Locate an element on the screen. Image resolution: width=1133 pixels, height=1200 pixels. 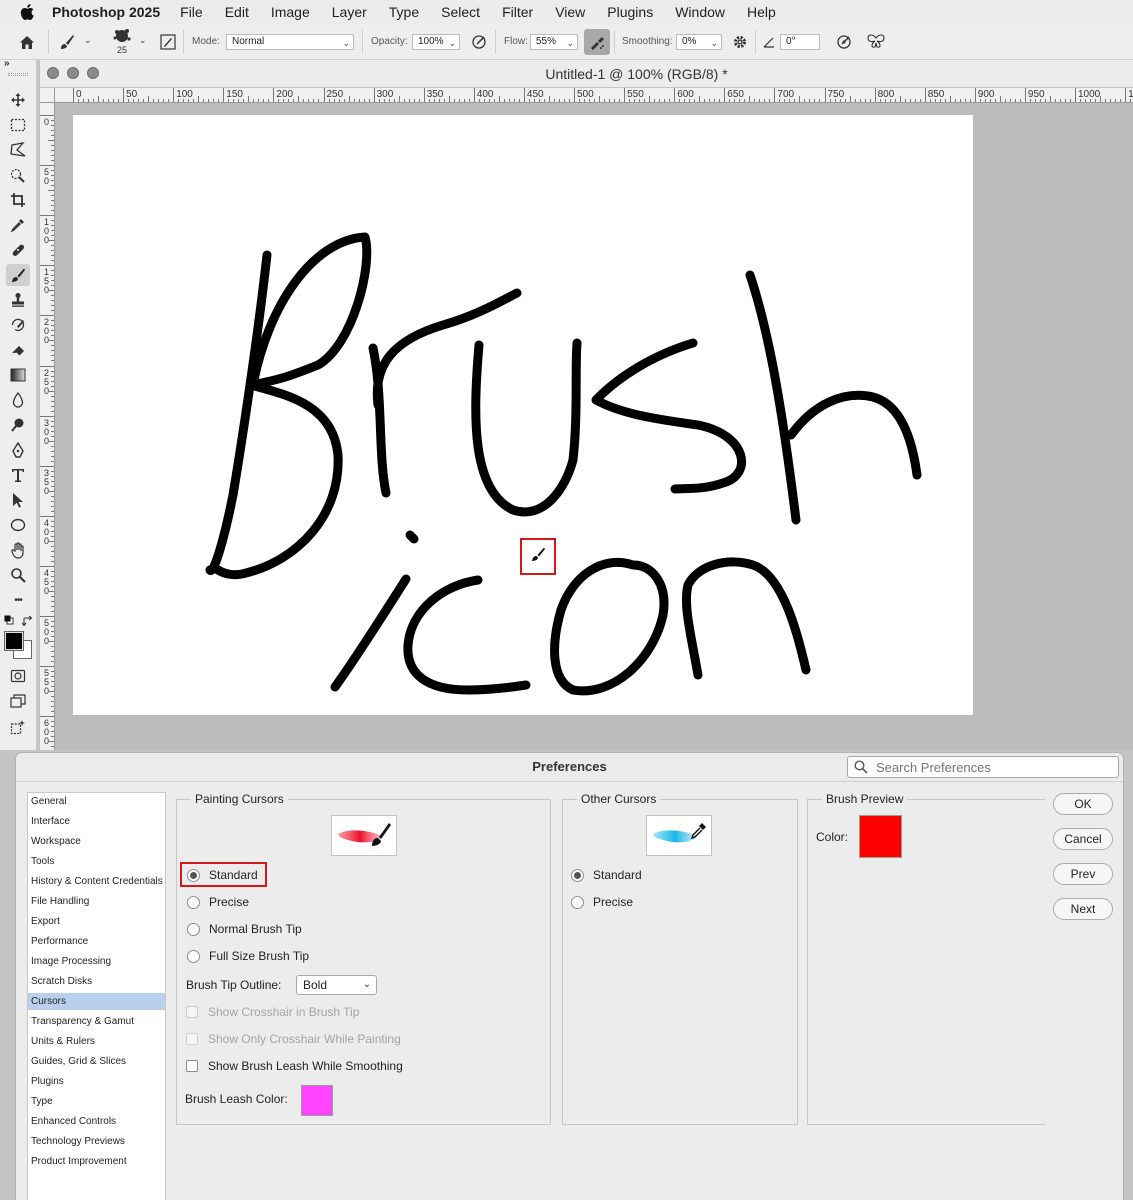
type-tool-icon is located at coordinates (18, 475).